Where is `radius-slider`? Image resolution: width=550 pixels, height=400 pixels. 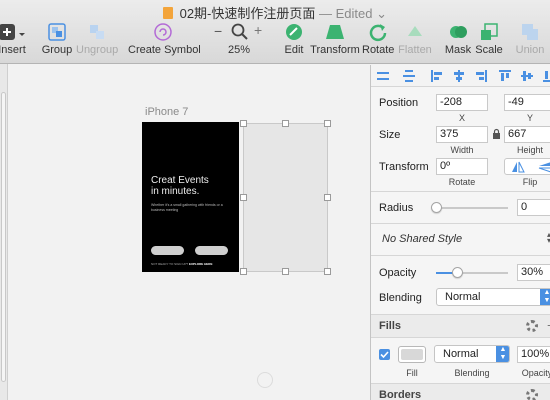
radius-slider is located at coordinates (472, 208).